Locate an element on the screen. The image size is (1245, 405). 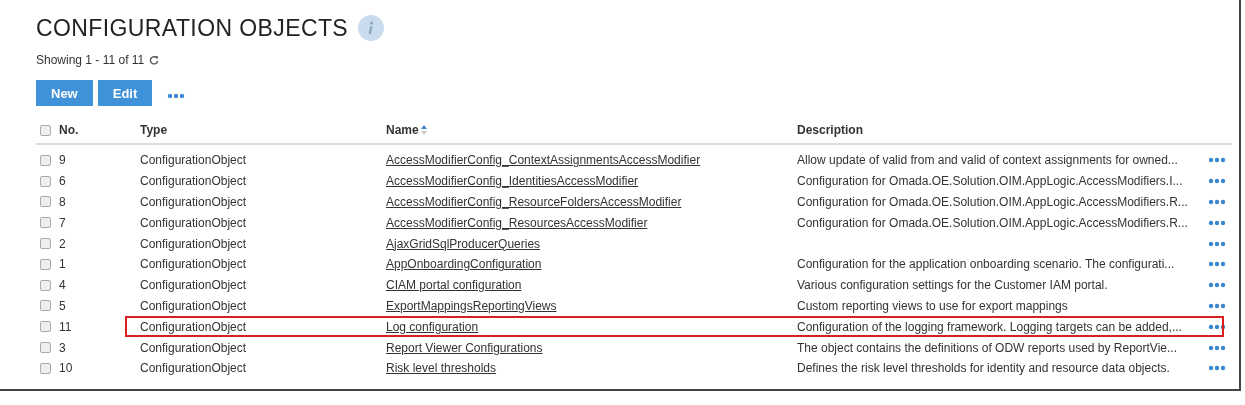
row-number: 11 is located at coordinates (65, 326).